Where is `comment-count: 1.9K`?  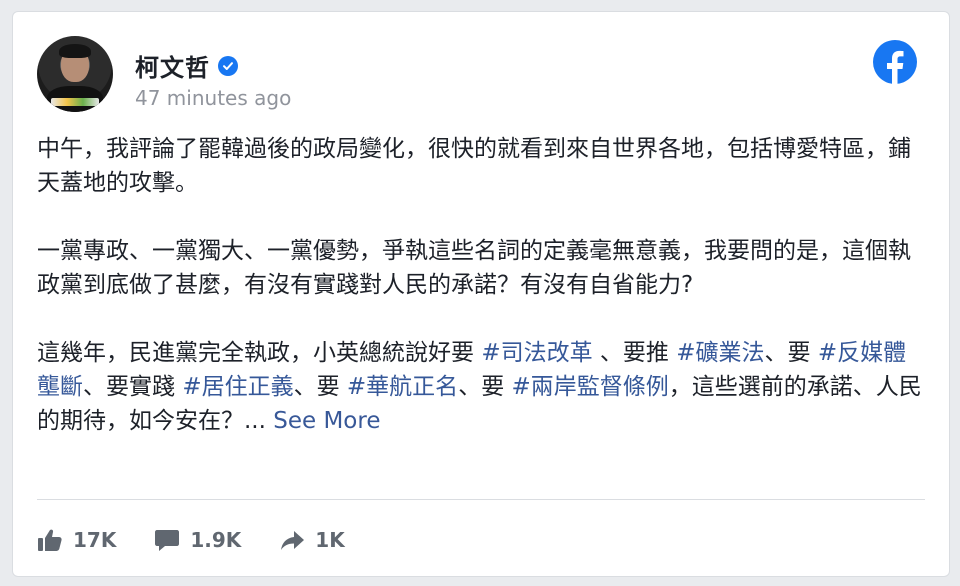
comment-count: 1.9K is located at coordinates (216, 540).